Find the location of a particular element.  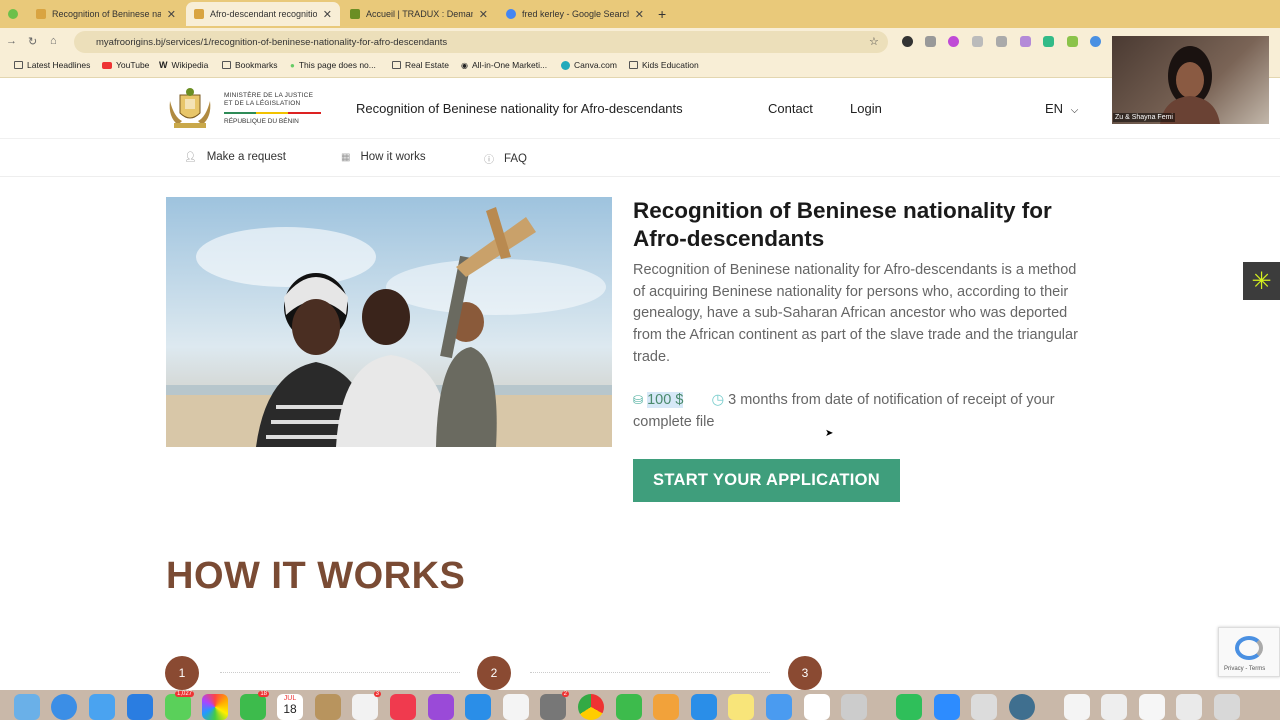

nav-login-link: Login is located at coordinates (866, 108).